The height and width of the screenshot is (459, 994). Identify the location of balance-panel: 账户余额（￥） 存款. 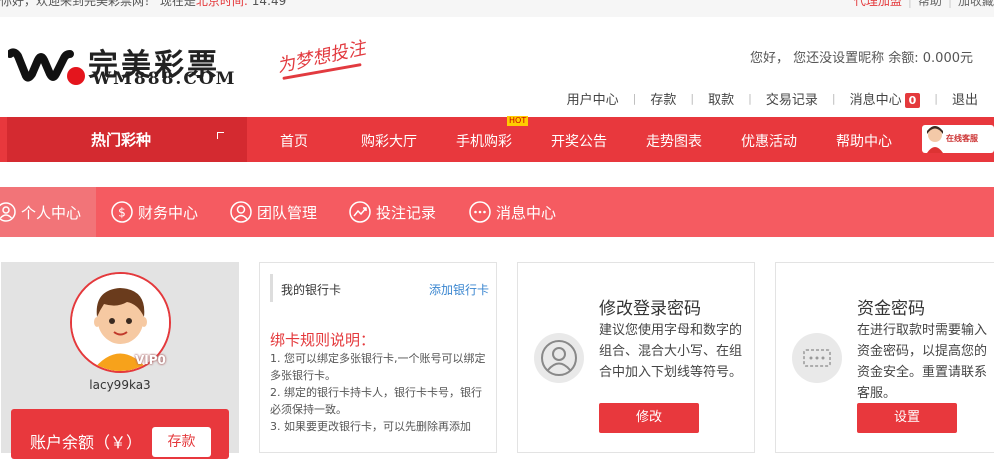
(120, 434).